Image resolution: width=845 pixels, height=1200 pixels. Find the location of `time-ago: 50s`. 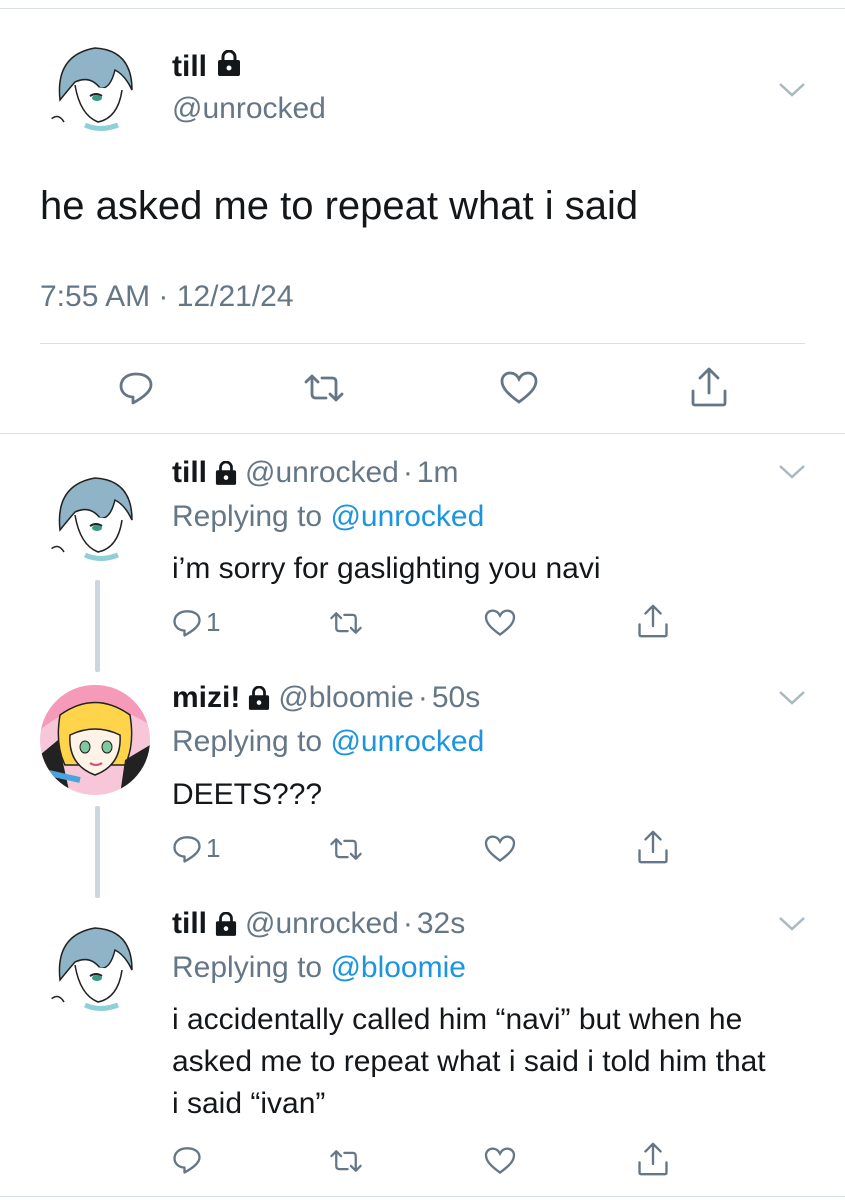

time-ago: 50s is located at coordinates (456, 698).